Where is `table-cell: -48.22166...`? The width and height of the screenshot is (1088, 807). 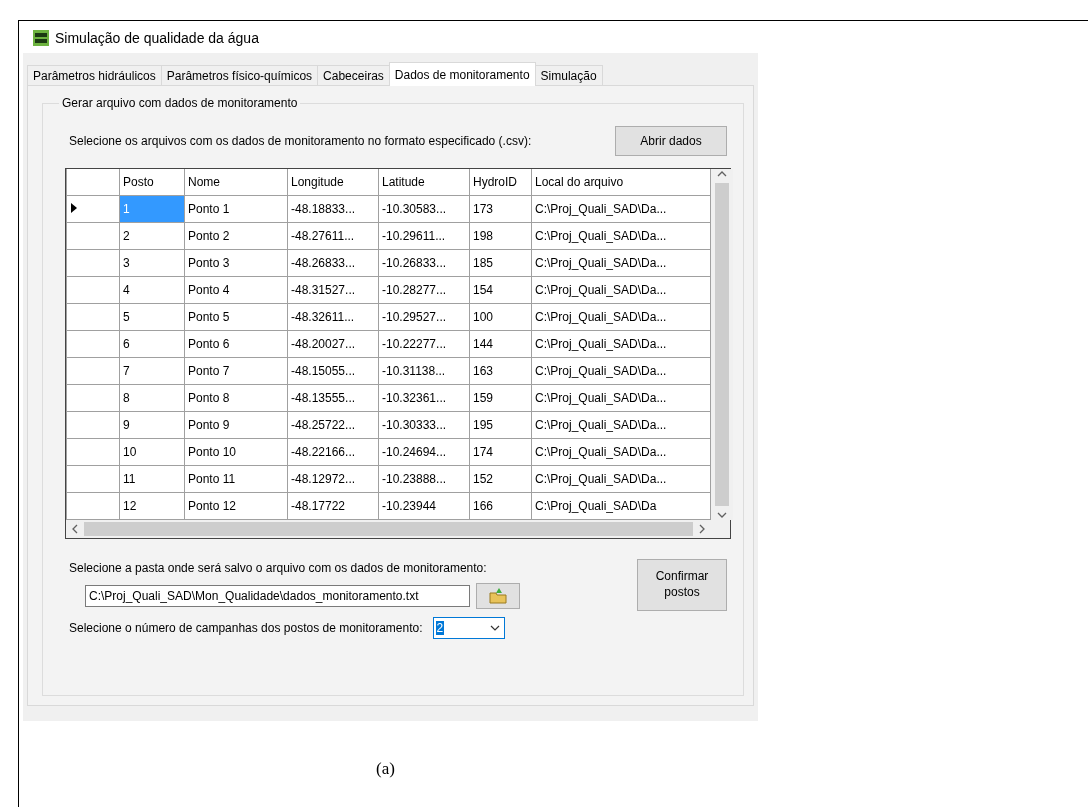 table-cell: -48.22166... is located at coordinates (333, 452).